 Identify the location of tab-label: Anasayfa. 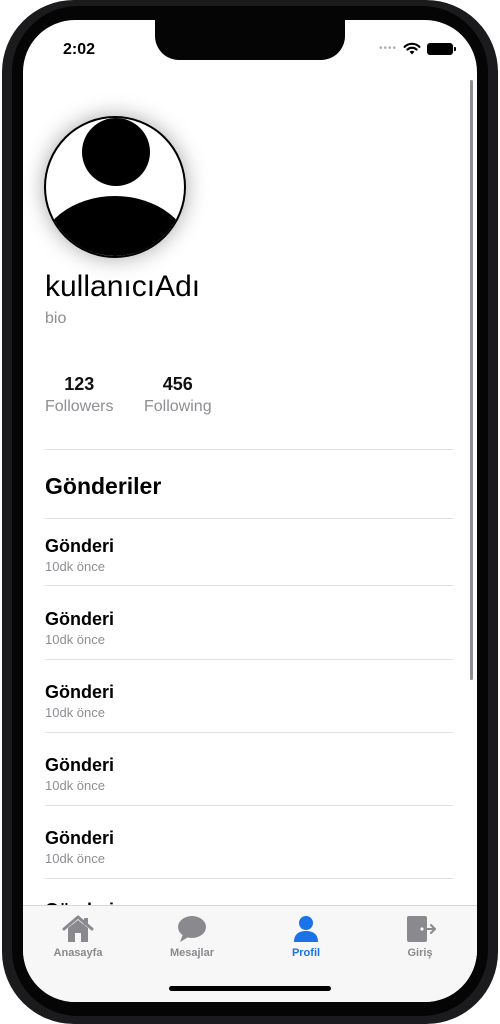
(78, 953).